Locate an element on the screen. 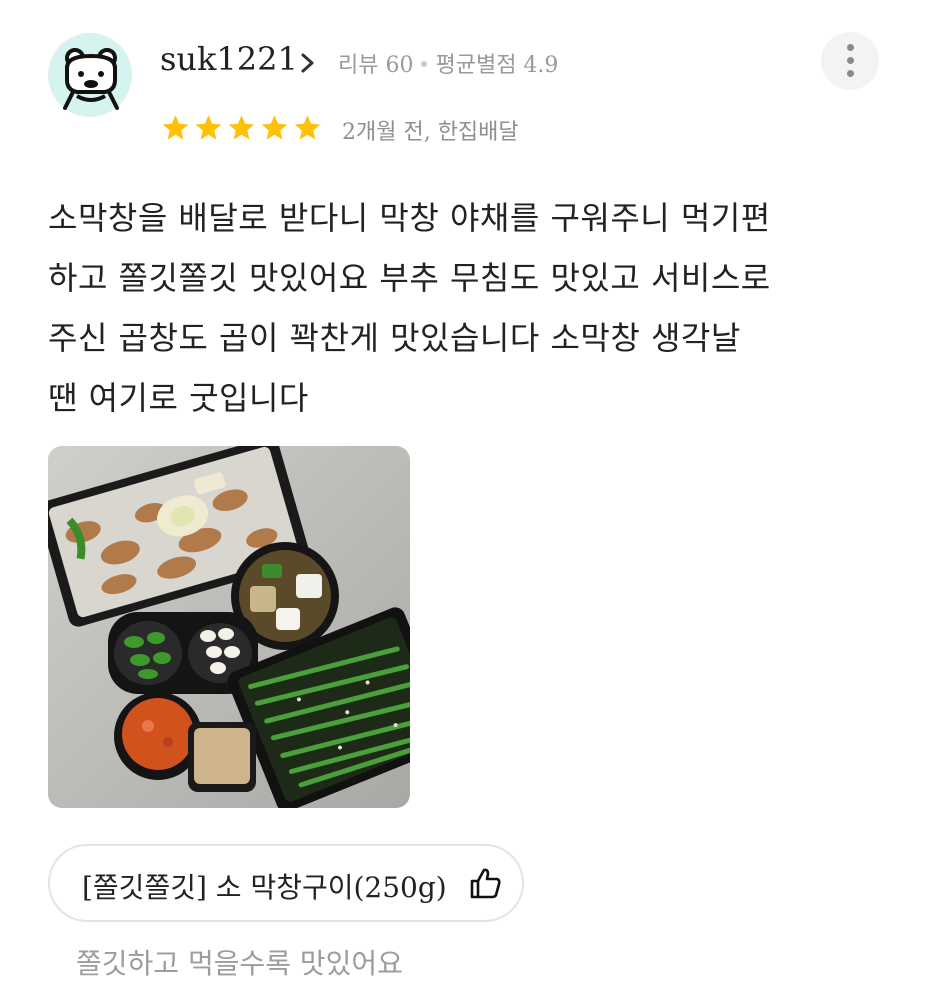  star-rating is located at coordinates (241, 129).